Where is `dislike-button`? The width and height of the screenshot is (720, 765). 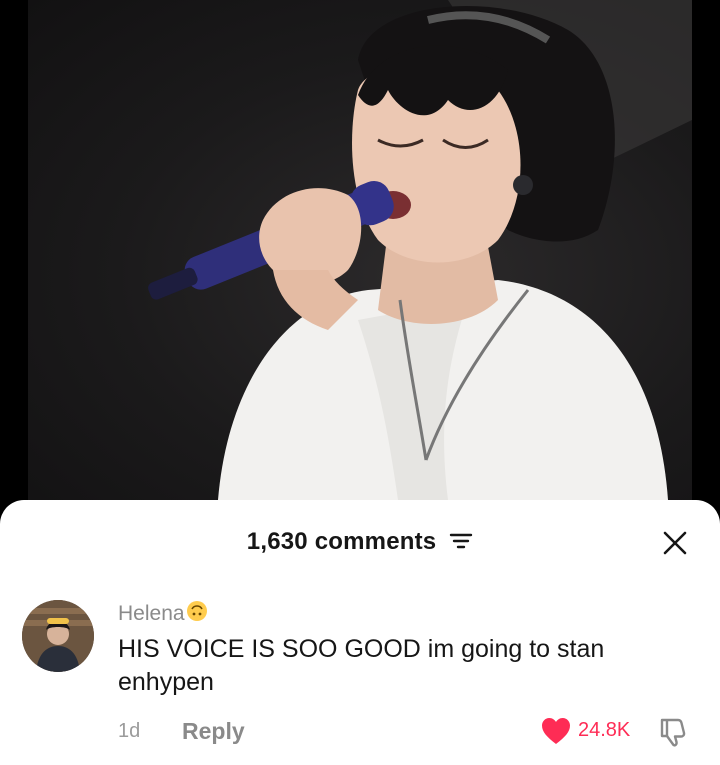
dislike-button is located at coordinates (673, 734).